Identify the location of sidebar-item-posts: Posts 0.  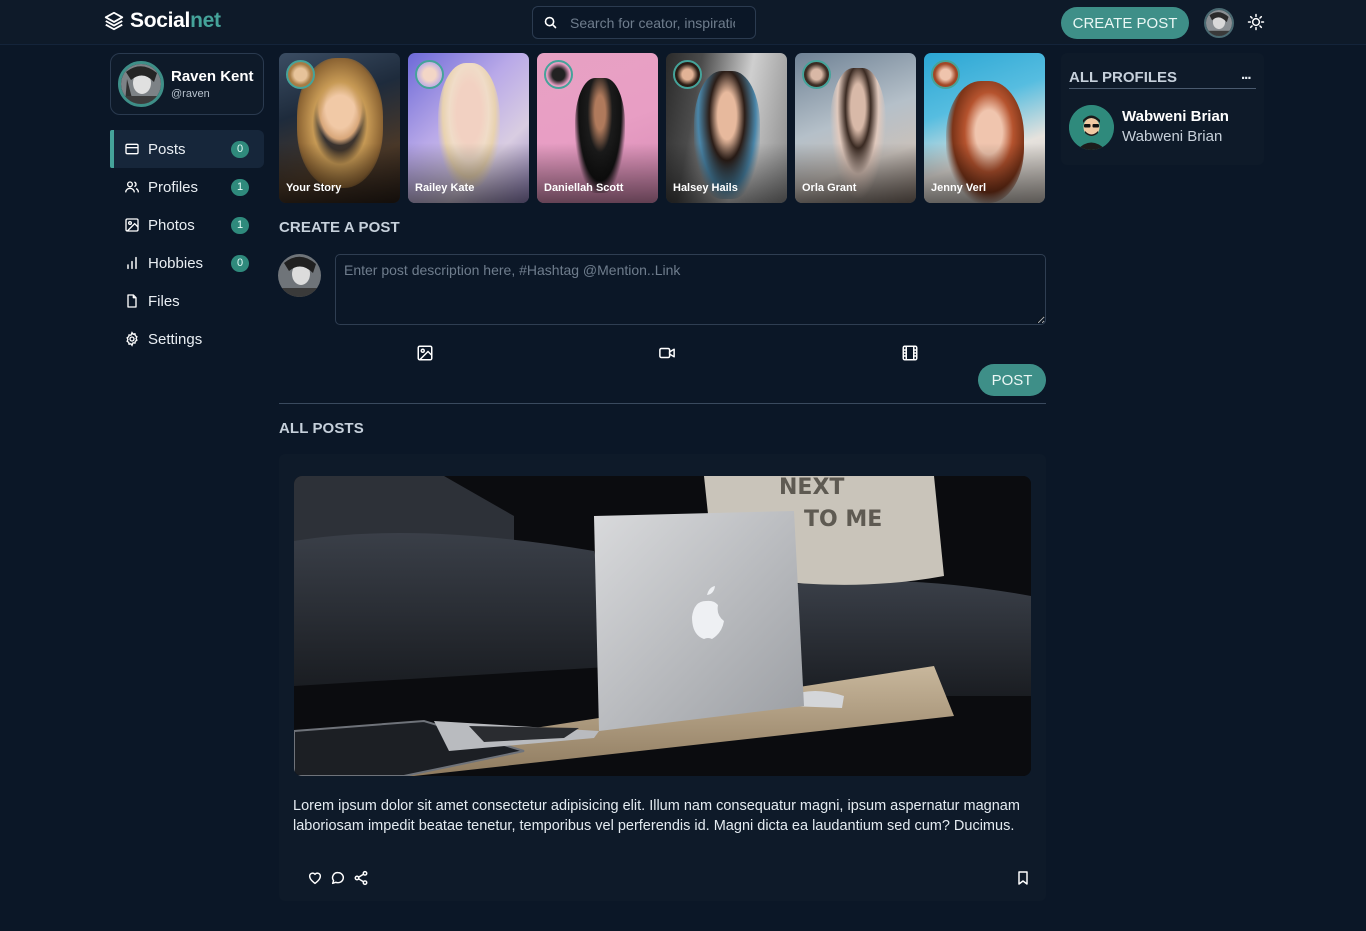
(187, 149).